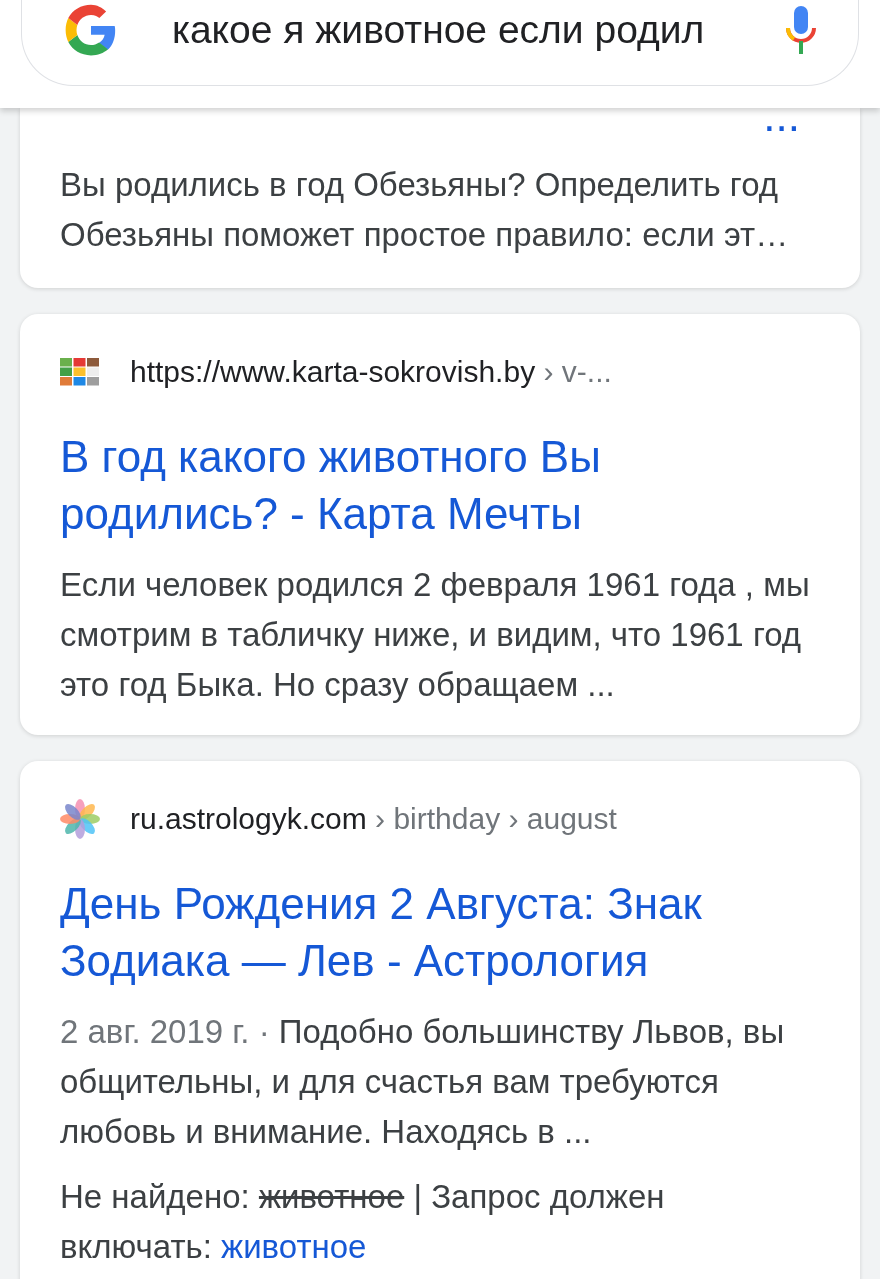 The width and height of the screenshot is (880, 1279). I want to click on microphone-icon, so click(801, 29).